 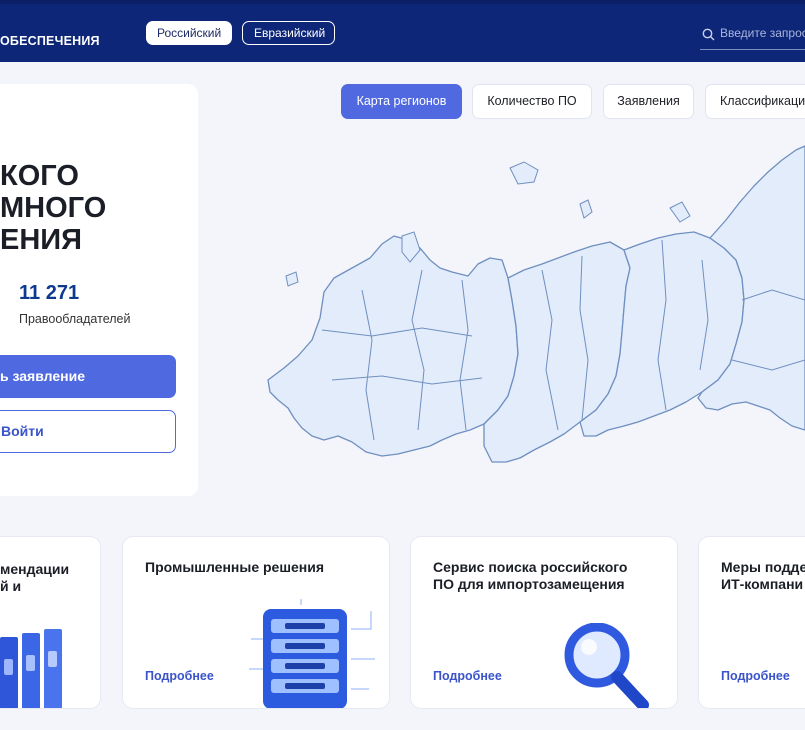 I want to click on hero-title-line: КОГО, so click(x=39, y=176).